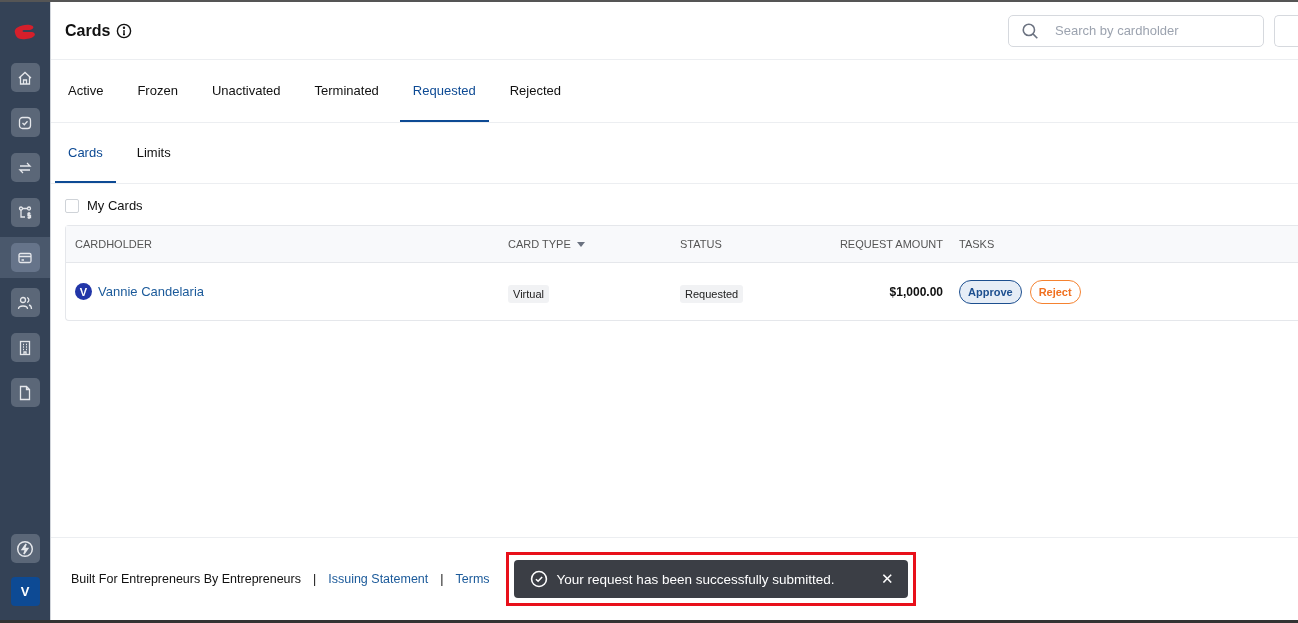  What do you see at coordinates (444, 91) in the screenshot?
I see `status-tab: Requested` at bounding box center [444, 91].